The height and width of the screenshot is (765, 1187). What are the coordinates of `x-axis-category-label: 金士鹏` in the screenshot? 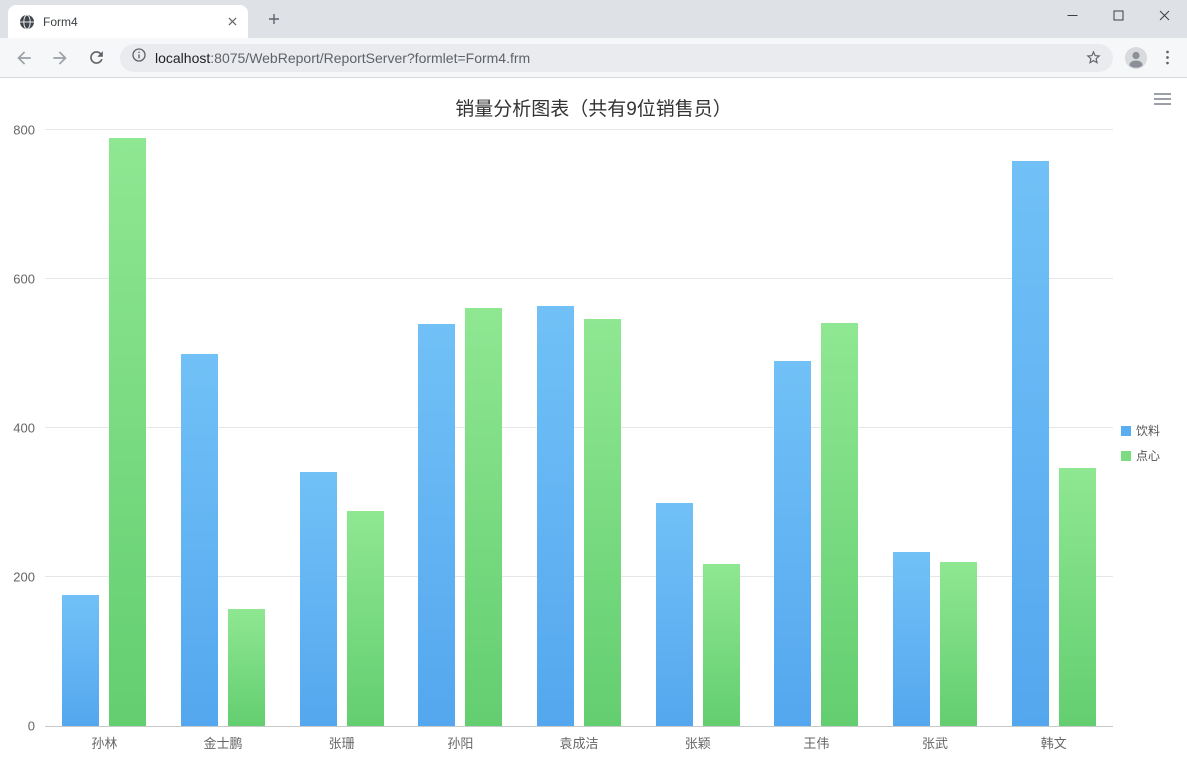 It's located at (223, 743).